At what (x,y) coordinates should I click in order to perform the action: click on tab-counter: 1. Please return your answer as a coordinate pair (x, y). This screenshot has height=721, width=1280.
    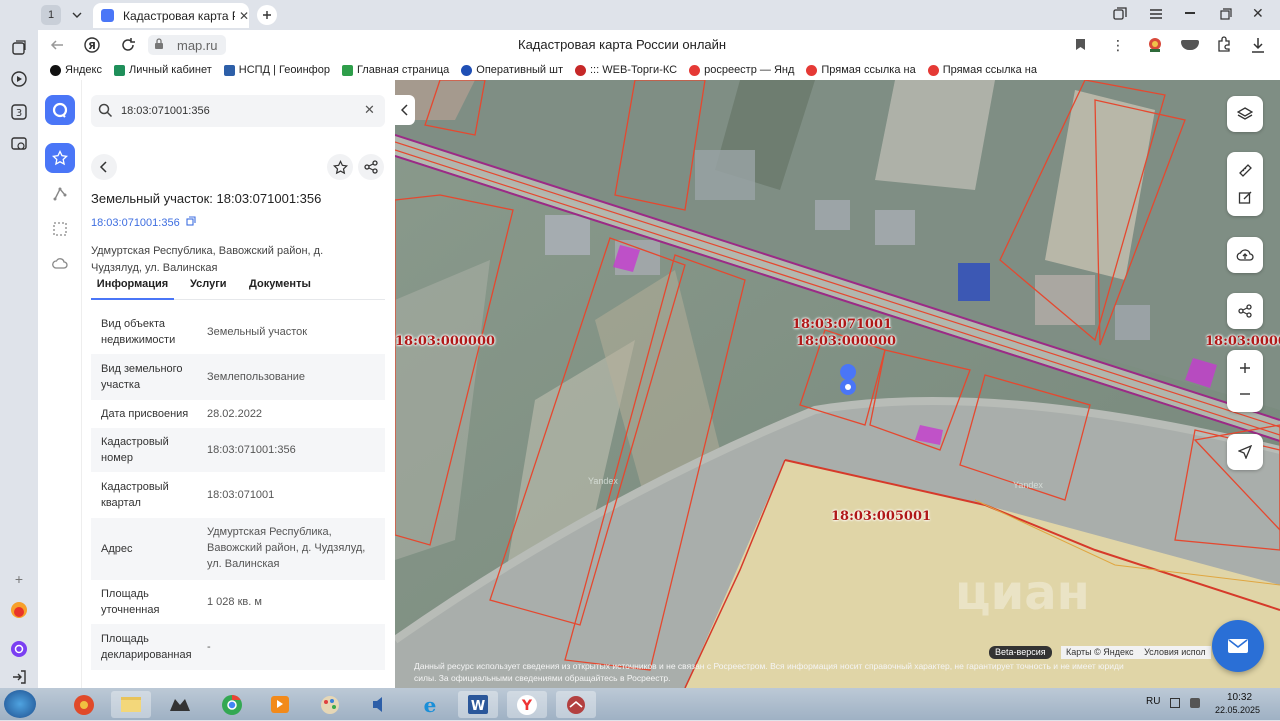
    Looking at the image, I should click on (51, 15).